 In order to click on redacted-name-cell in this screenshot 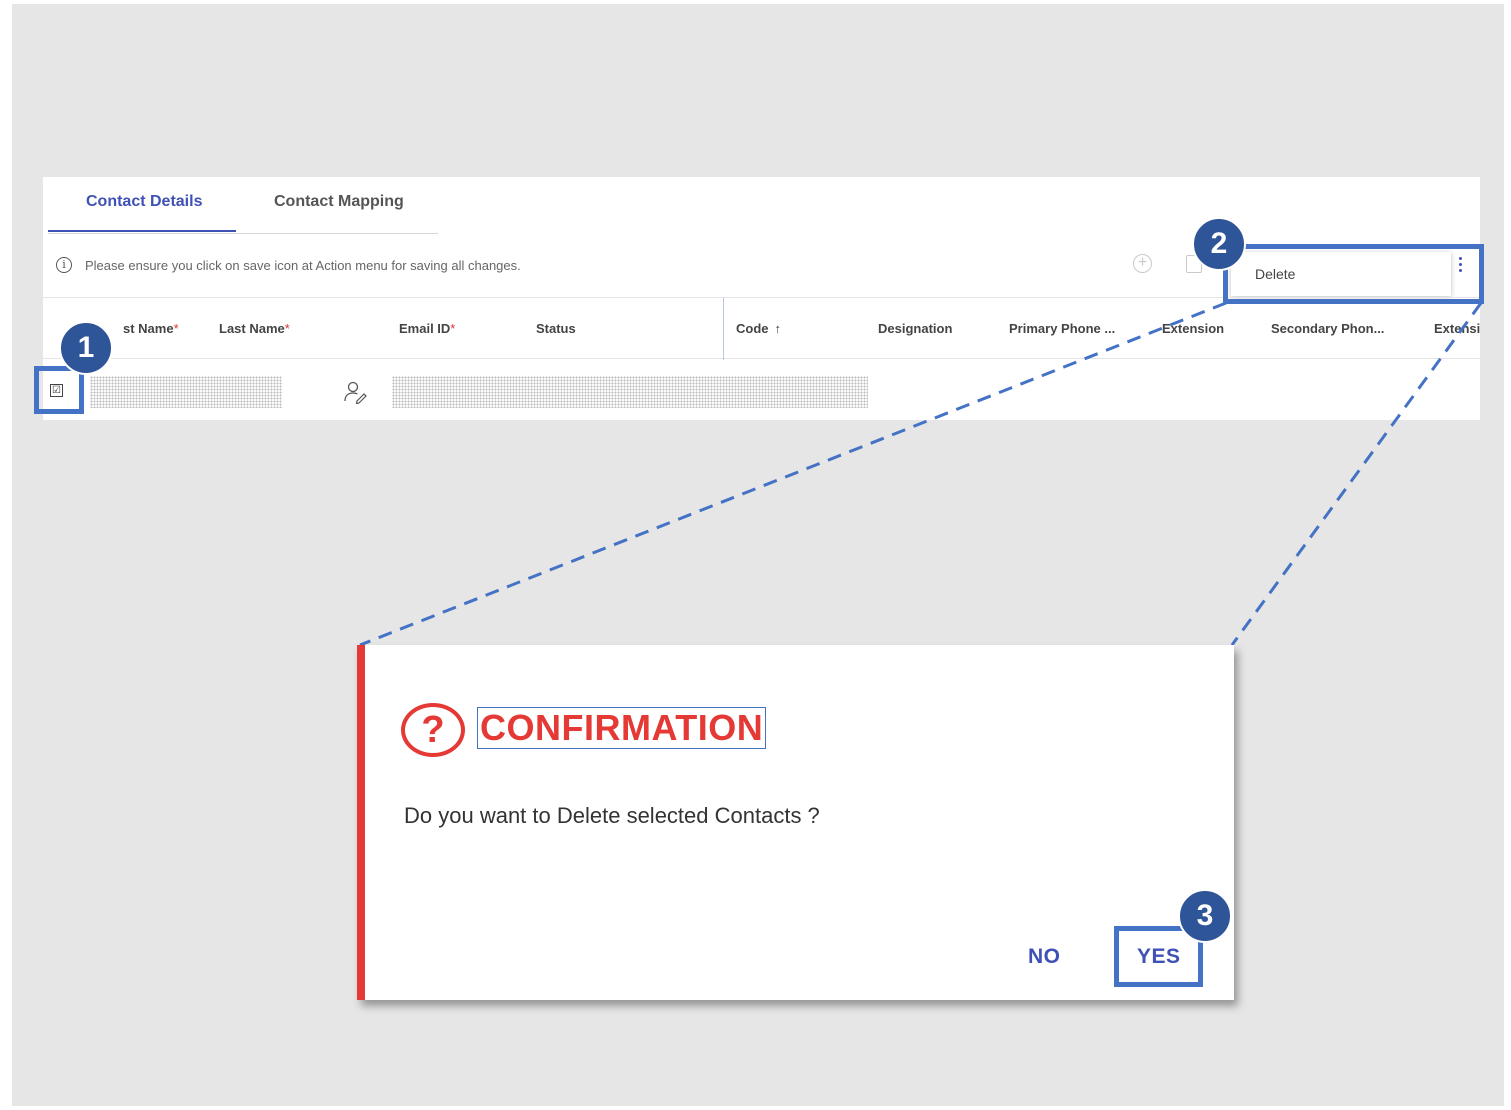, I will do `click(186, 392)`.